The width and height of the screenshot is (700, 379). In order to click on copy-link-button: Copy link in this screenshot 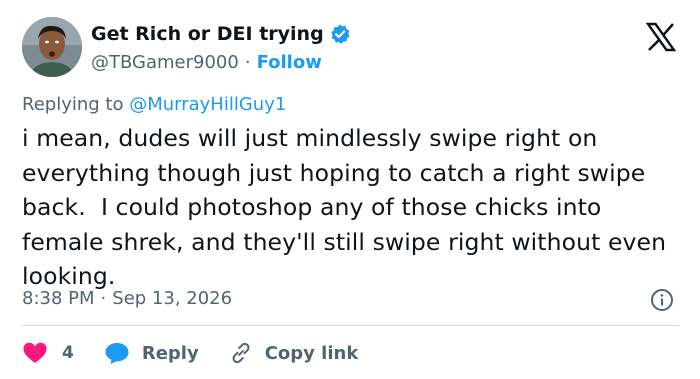, I will do `click(294, 353)`.